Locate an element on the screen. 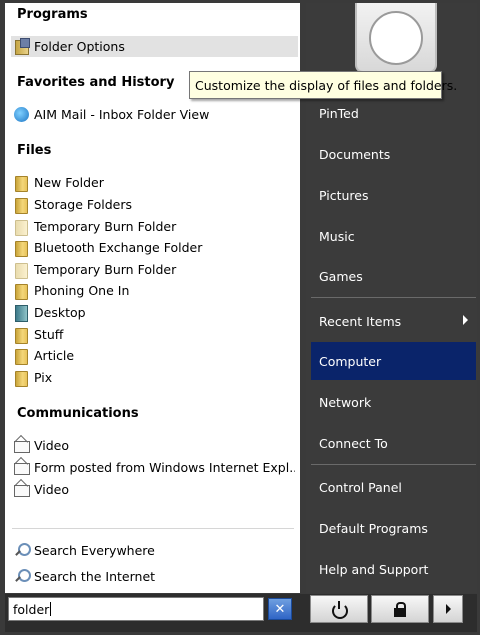  aim-mail-label: AIM Mail - Inbox Folder View is located at coordinates (122, 114).